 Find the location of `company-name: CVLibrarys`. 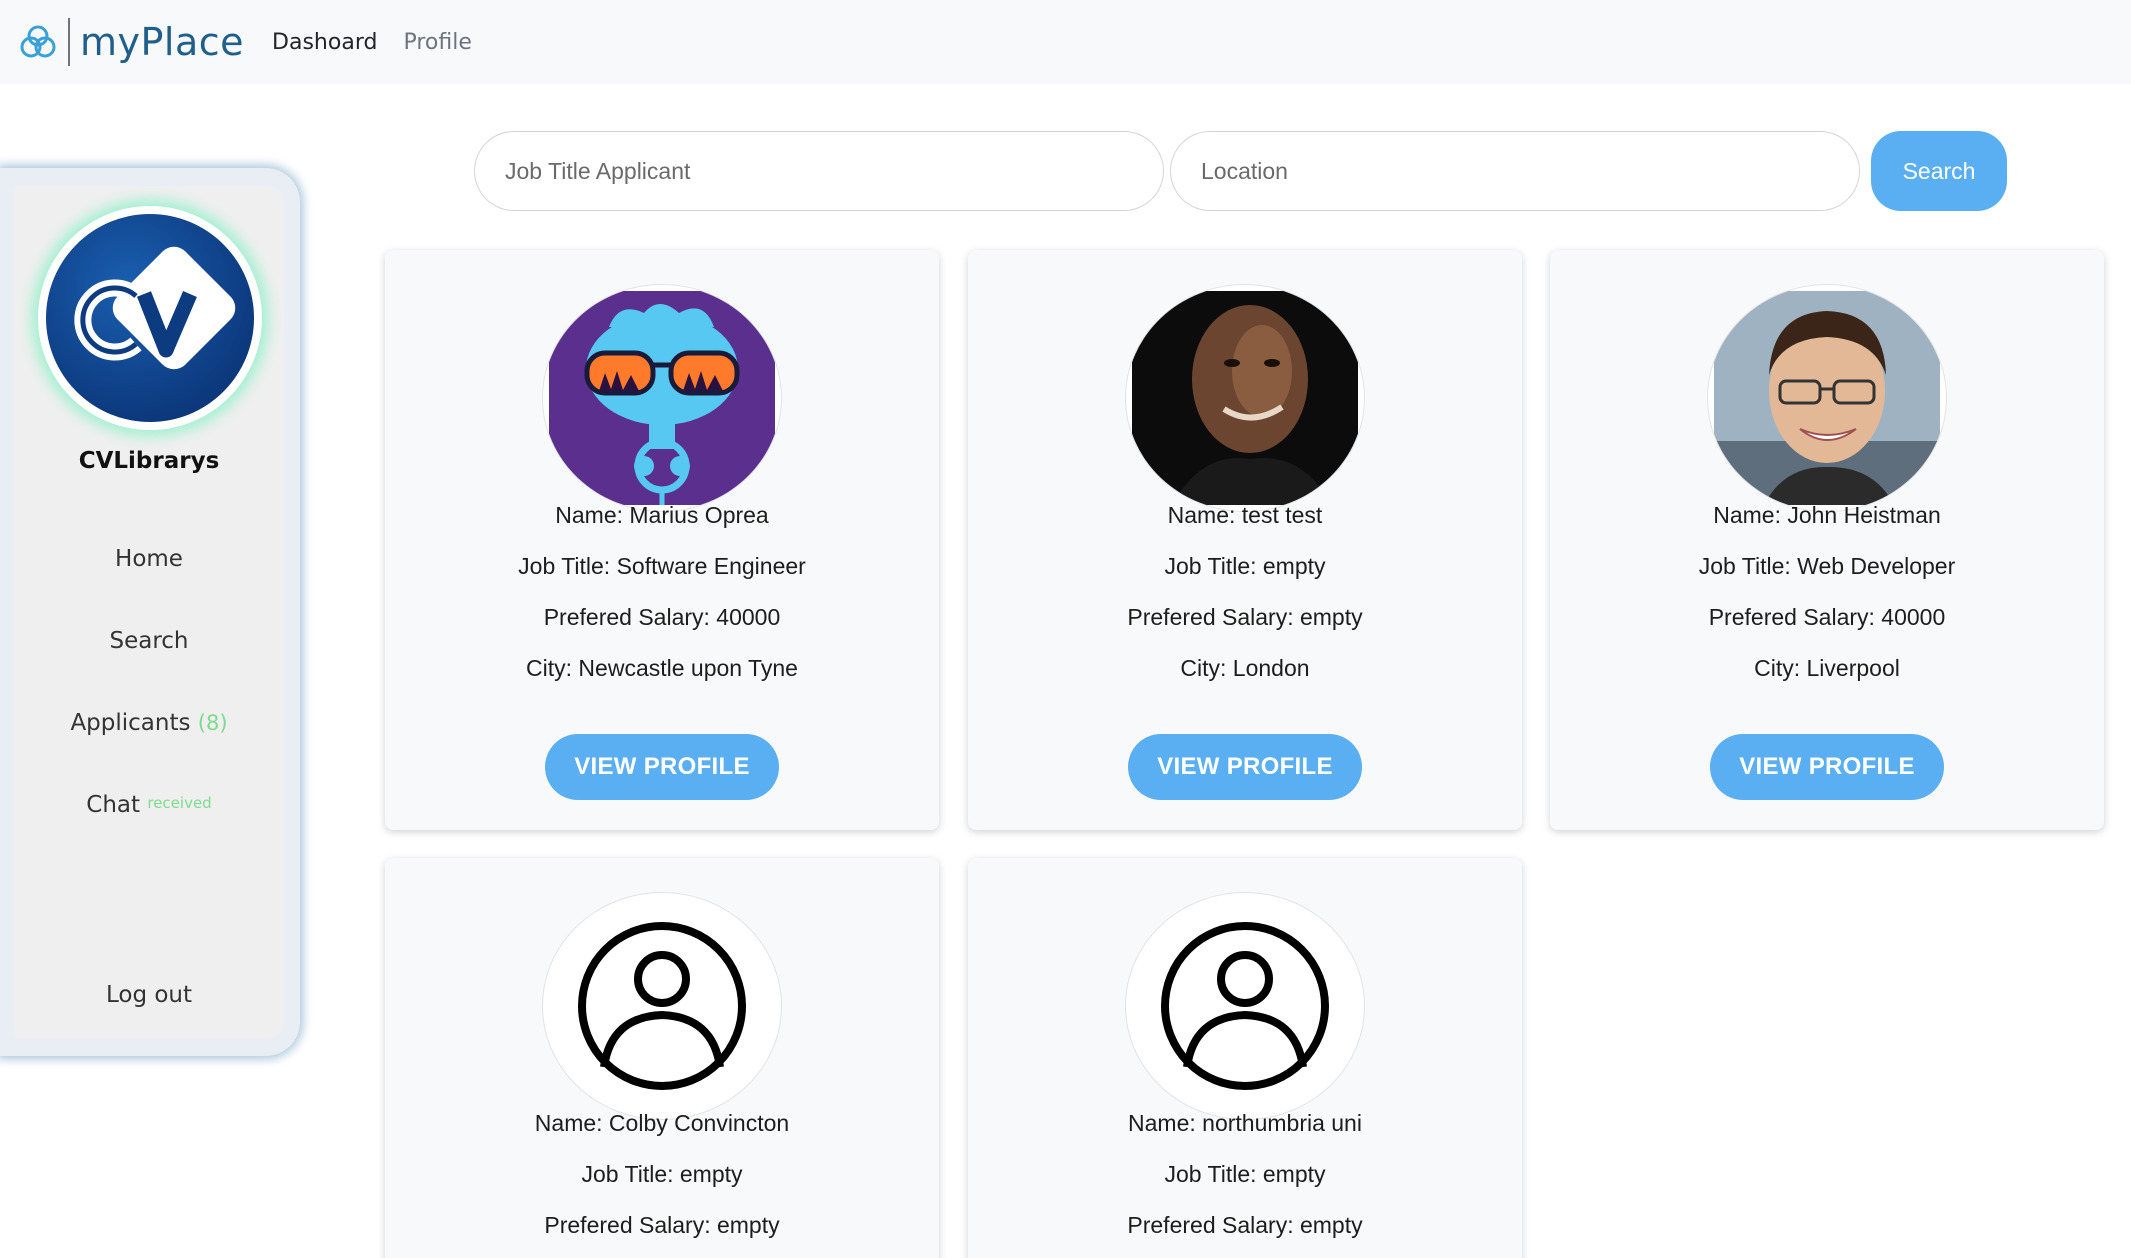

company-name: CVLibrarys is located at coordinates (149, 461).